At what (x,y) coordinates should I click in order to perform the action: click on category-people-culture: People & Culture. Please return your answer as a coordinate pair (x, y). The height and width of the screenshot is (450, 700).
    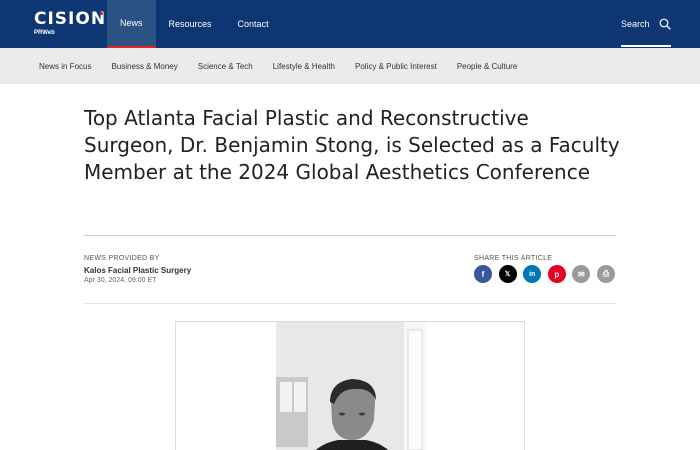
    Looking at the image, I should click on (487, 66).